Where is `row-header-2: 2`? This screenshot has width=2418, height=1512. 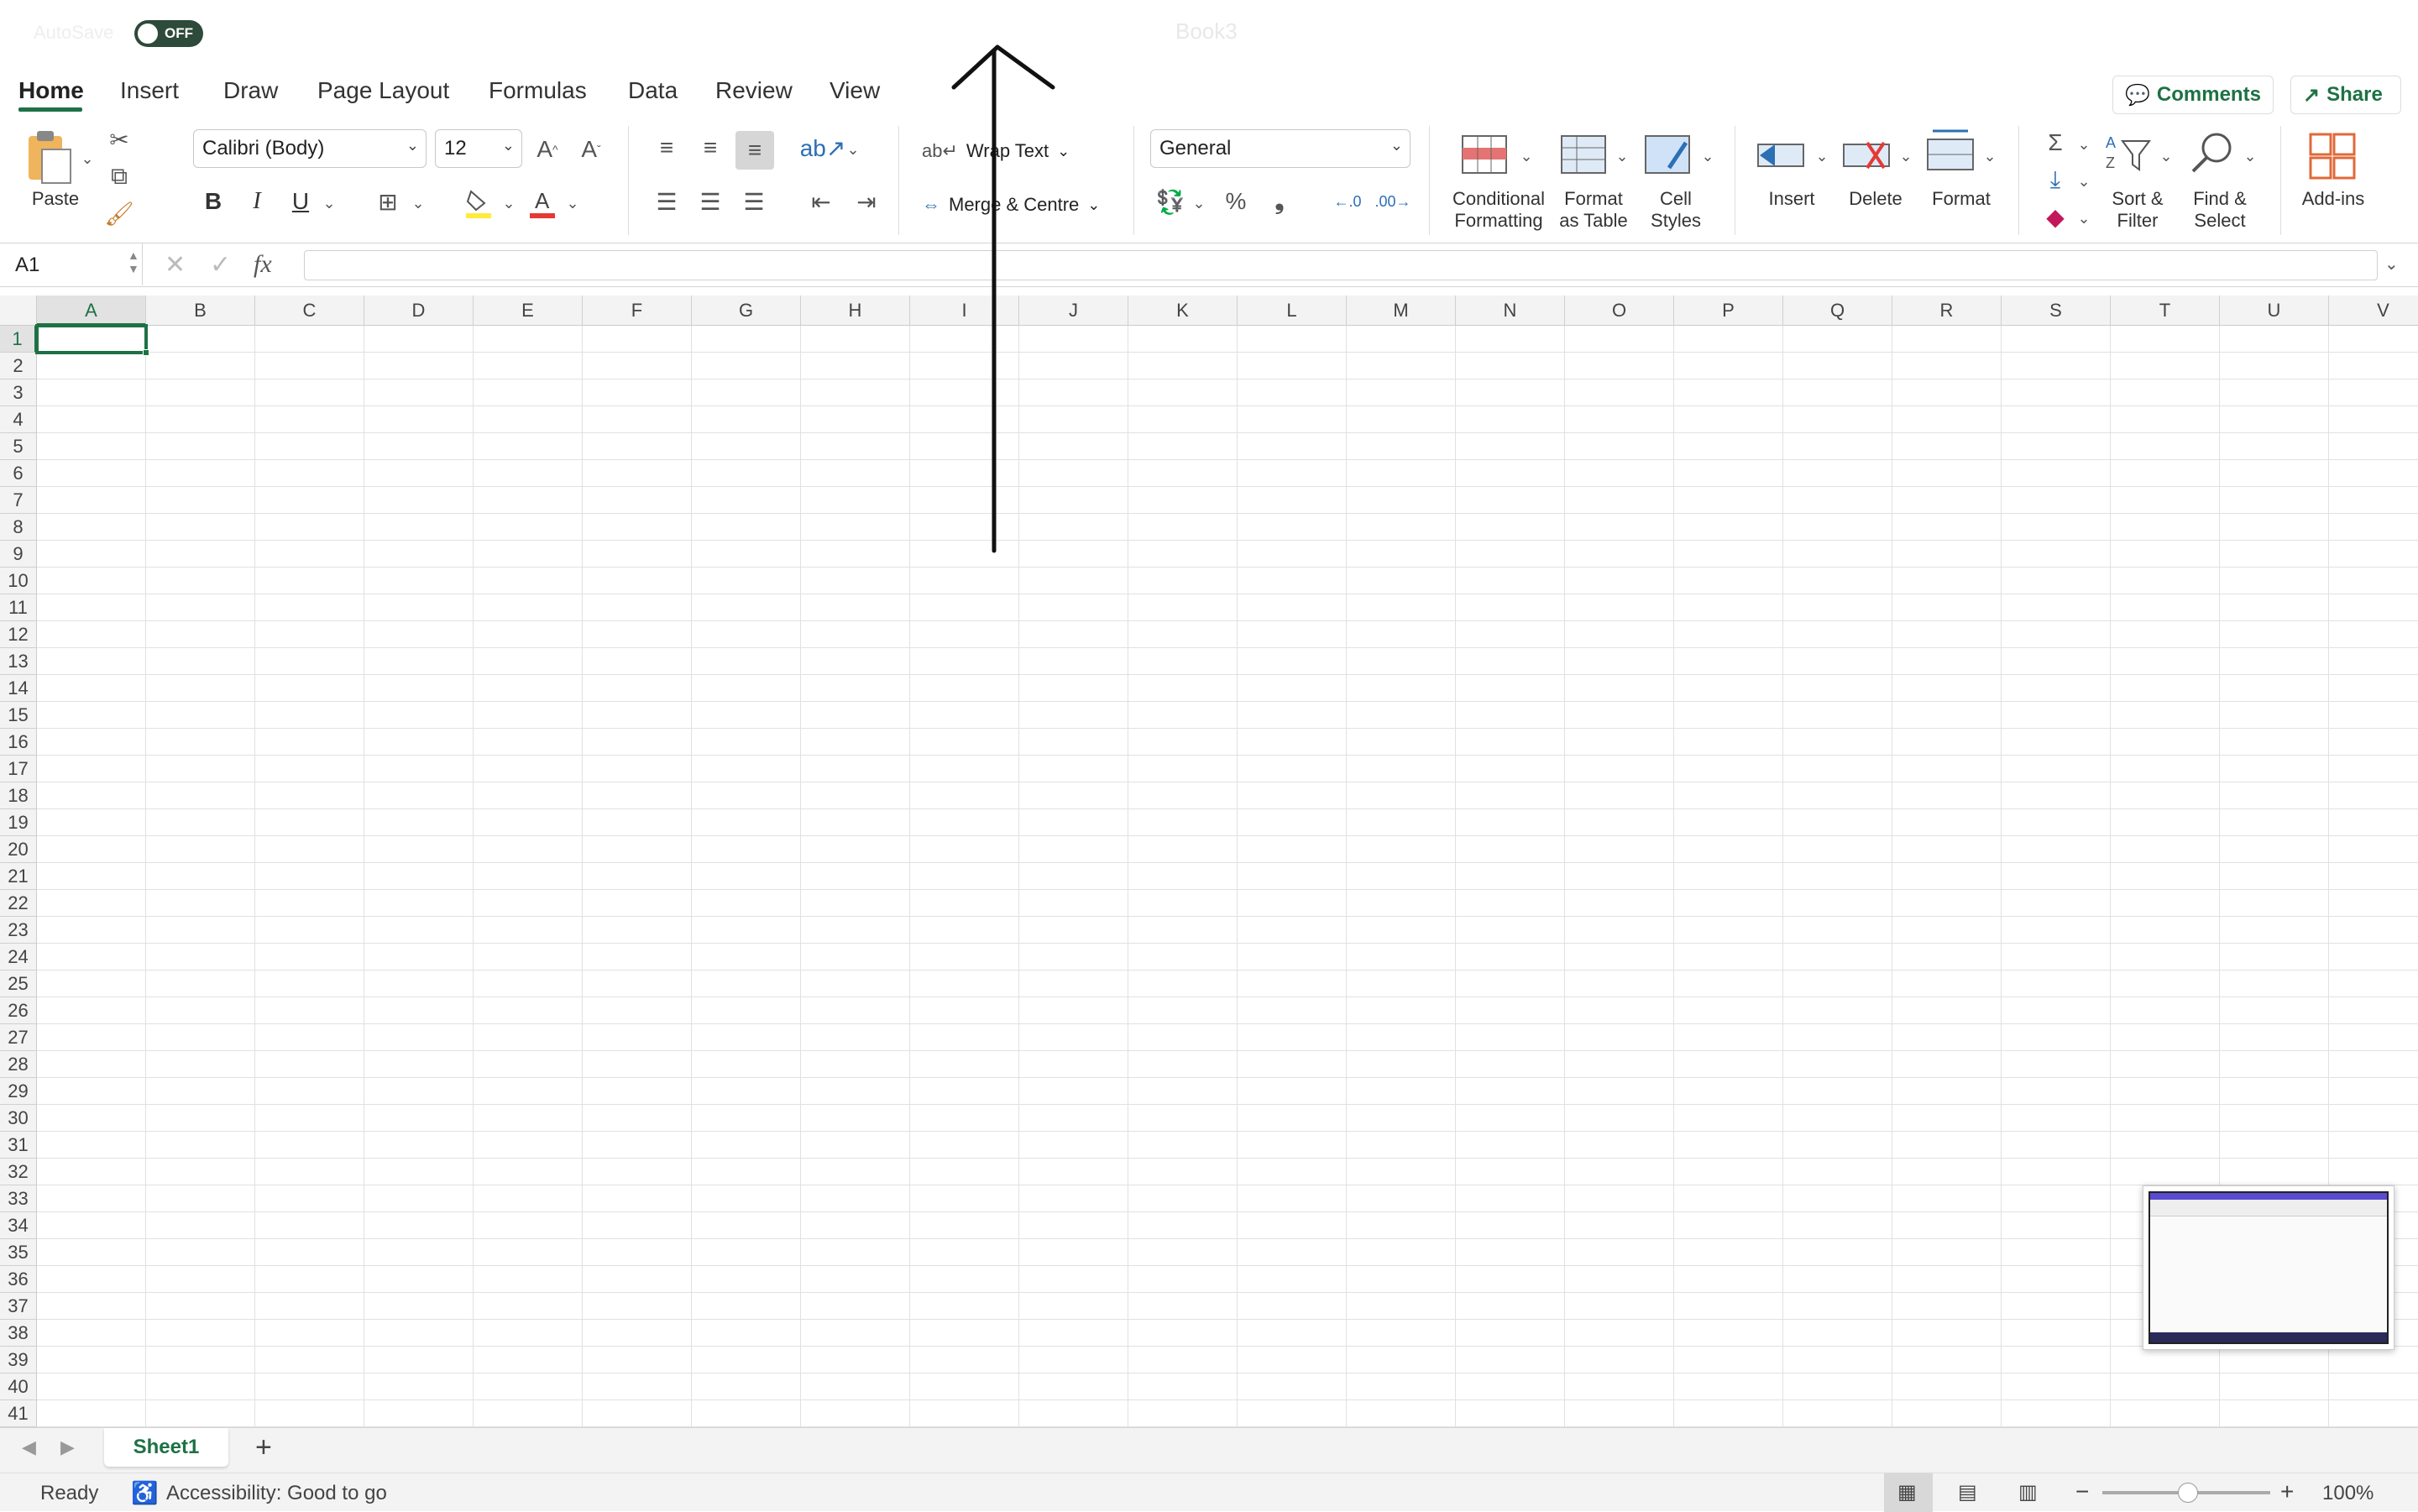 row-header-2: 2 is located at coordinates (18, 366).